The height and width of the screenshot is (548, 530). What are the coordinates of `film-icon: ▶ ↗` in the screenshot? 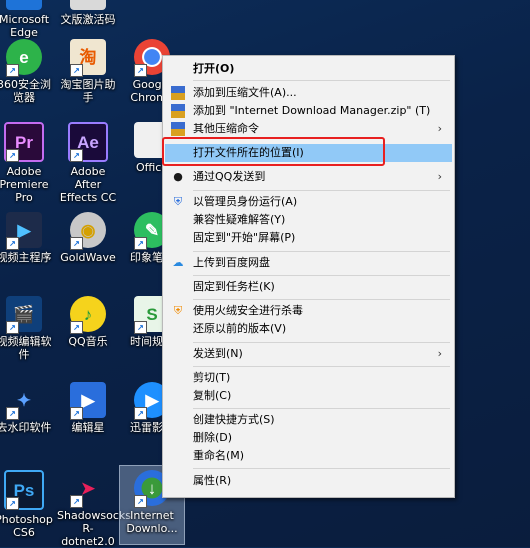 It's located at (24, 231).